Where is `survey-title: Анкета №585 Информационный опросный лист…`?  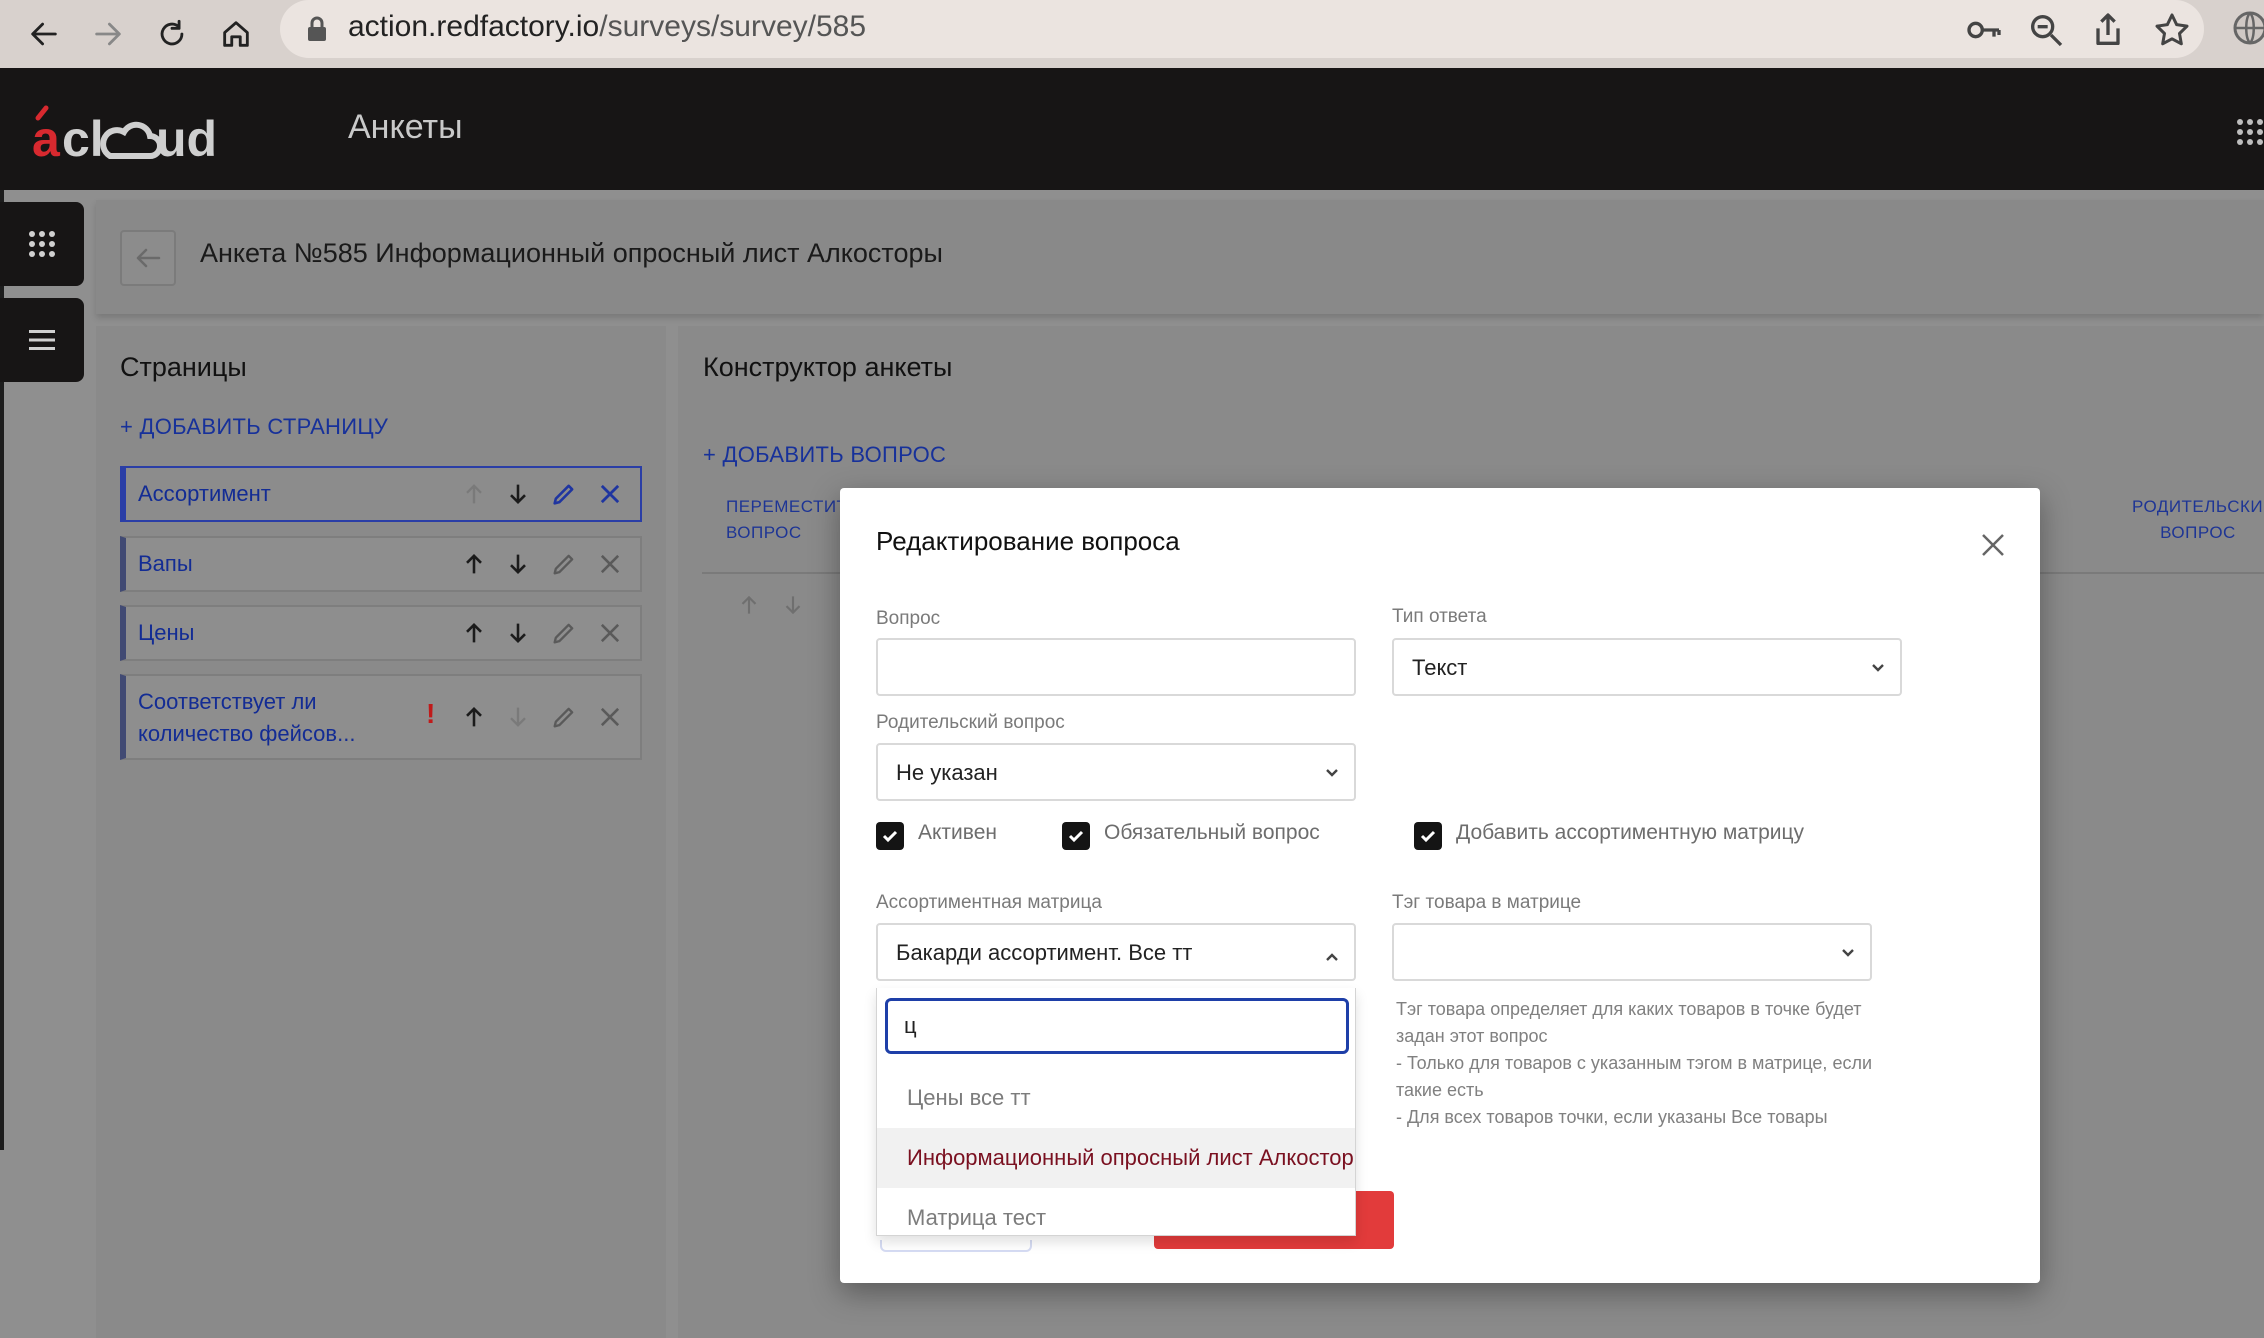 survey-title: Анкета №585 Информационный опросный лист… is located at coordinates (571, 253).